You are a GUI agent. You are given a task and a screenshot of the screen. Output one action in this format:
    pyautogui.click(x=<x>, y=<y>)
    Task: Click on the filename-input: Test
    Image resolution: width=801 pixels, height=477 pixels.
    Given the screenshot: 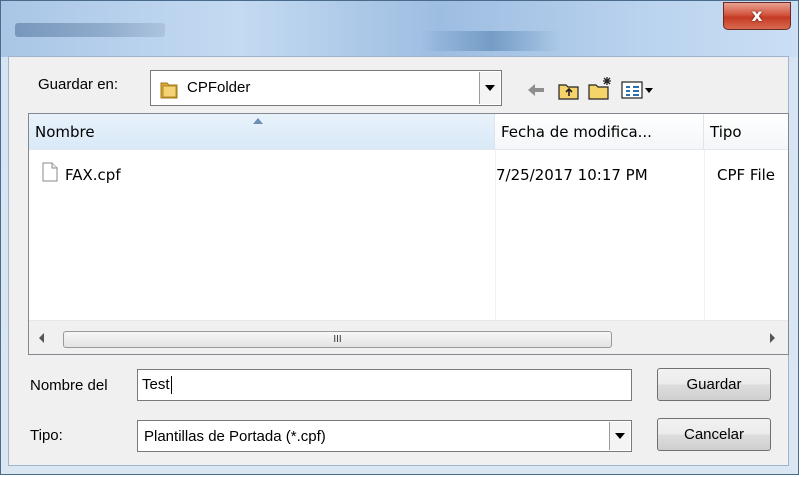 What is the action you would take?
    pyautogui.click(x=384, y=385)
    